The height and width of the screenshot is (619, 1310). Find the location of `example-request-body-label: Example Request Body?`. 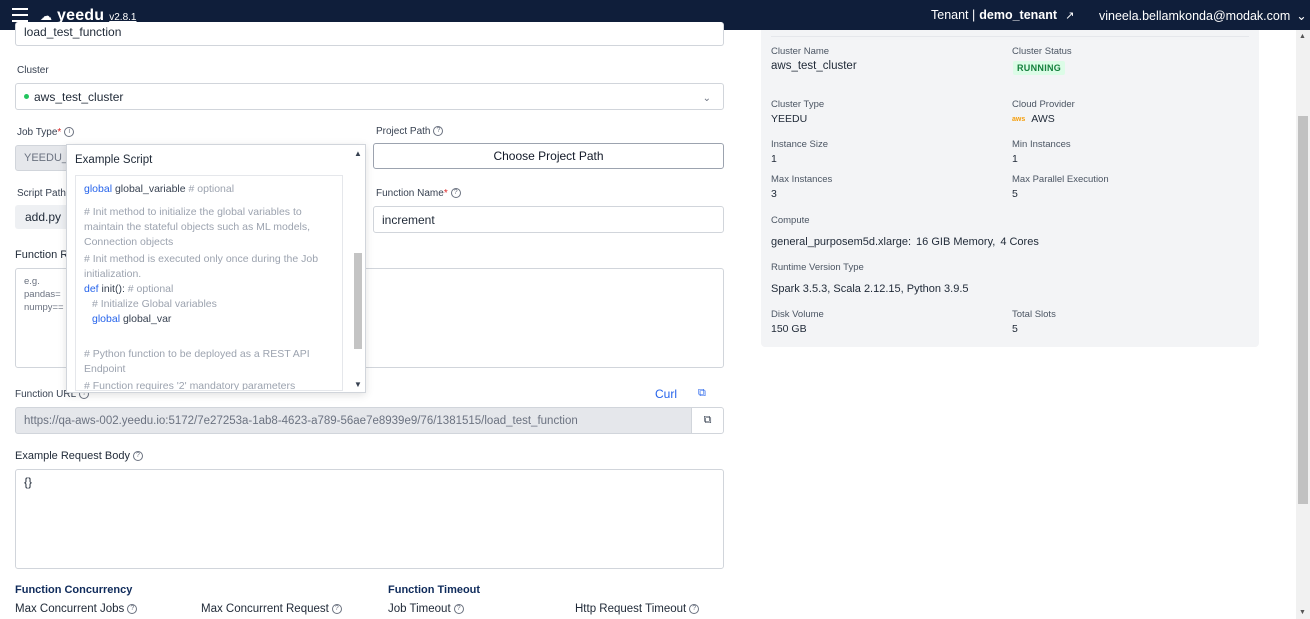

example-request-body-label: Example Request Body? is located at coordinates (79, 456).